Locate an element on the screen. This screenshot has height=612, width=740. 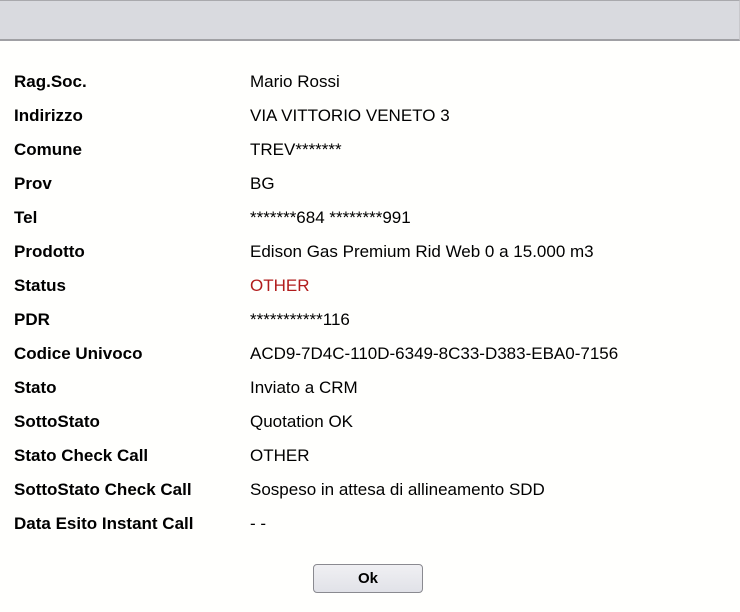
field-value: Sospeso in attesa di allineamento SDD is located at coordinates (397, 489).